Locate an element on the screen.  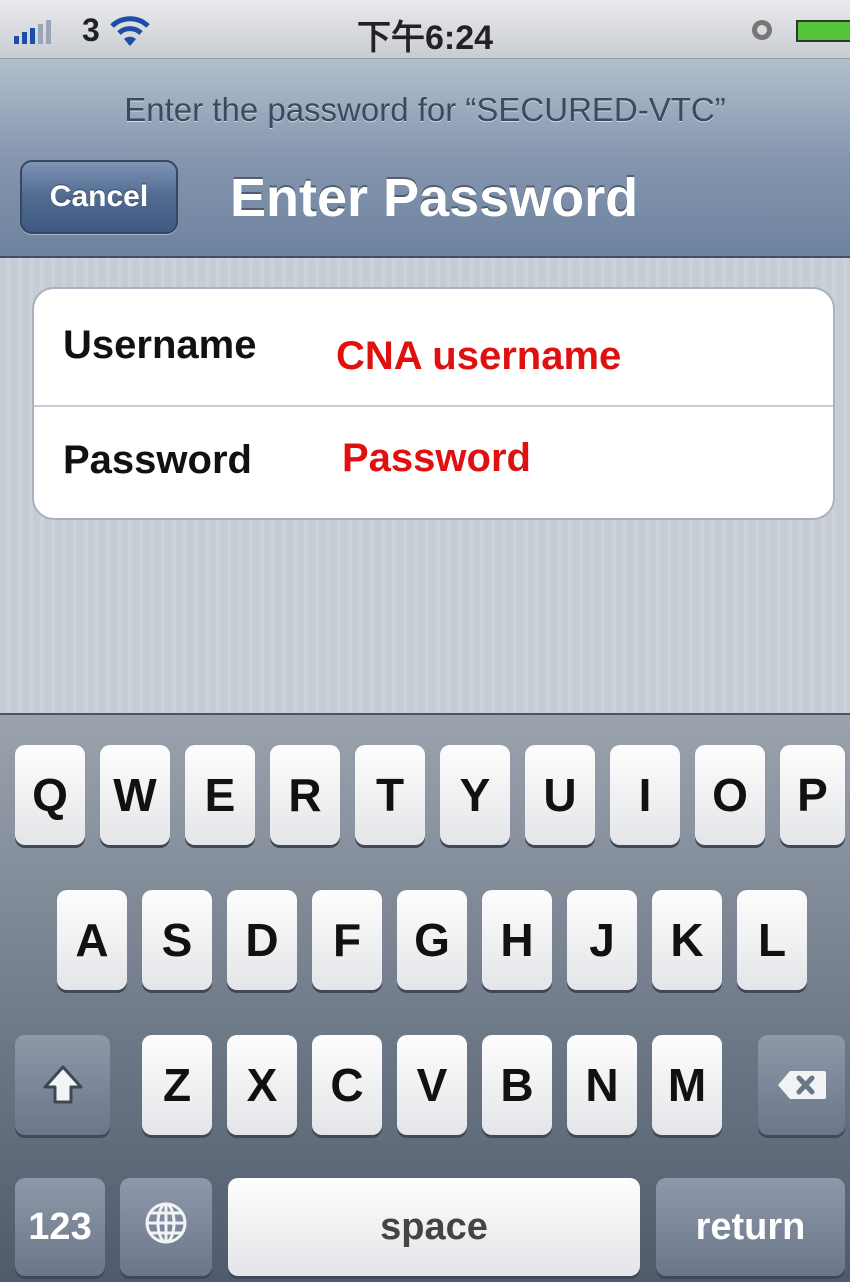
key-l: L is located at coordinates (772, 940).